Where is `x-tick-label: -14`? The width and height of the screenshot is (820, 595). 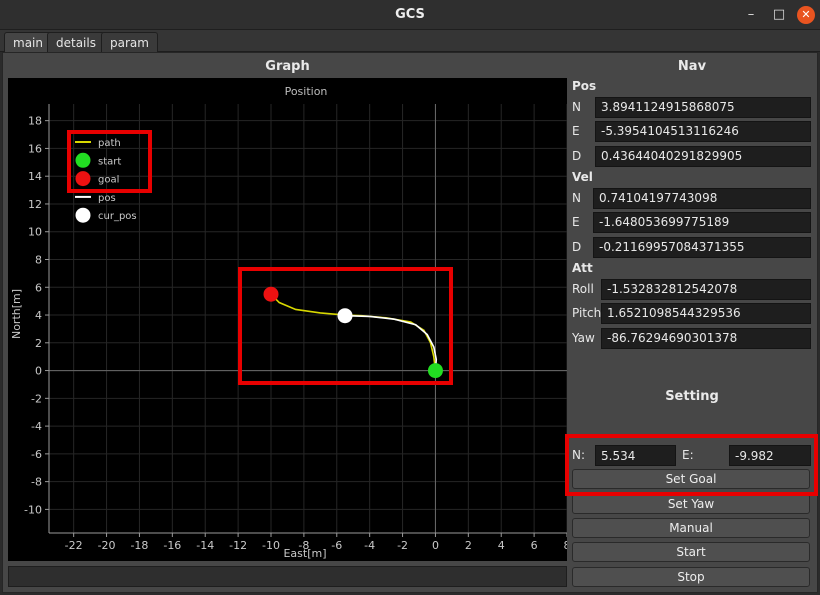
x-tick-label: -14 is located at coordinates (205, 545).